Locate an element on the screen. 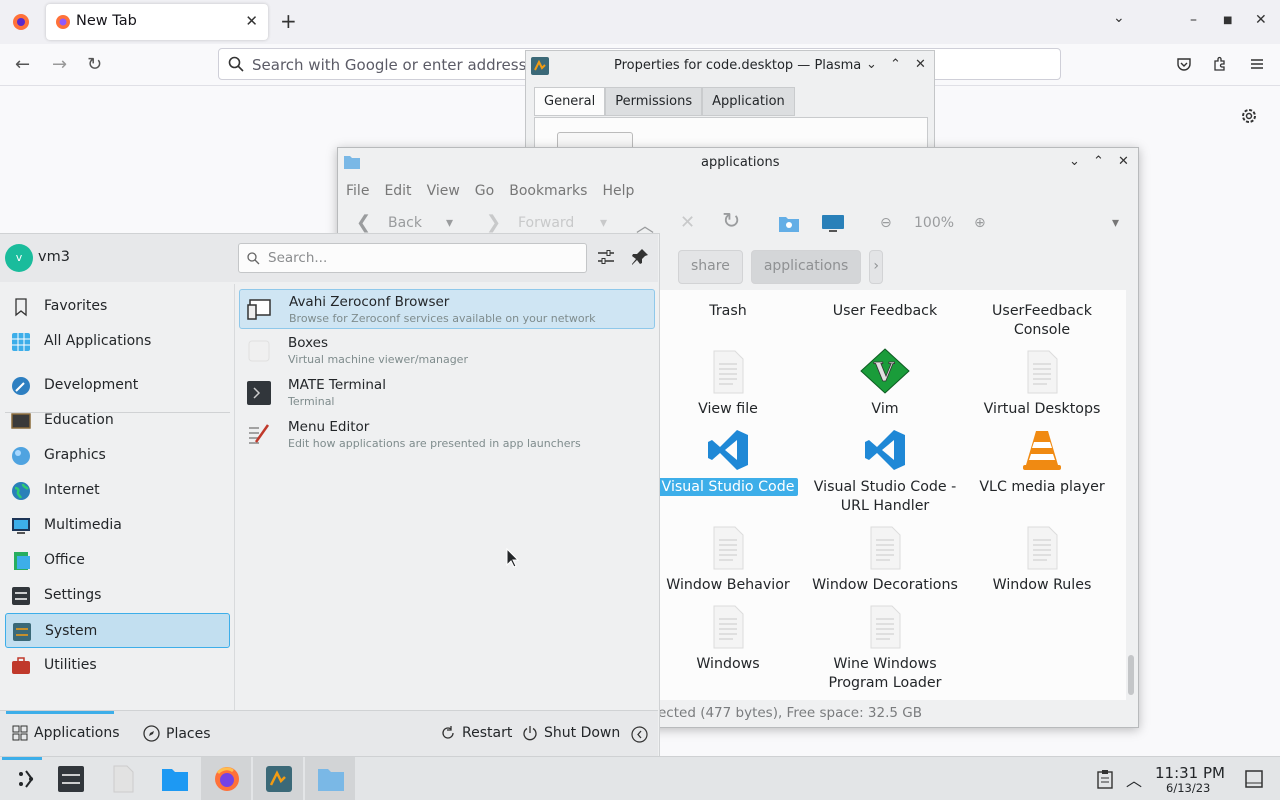  extensions-icon is located at coordinates (1220, 64).